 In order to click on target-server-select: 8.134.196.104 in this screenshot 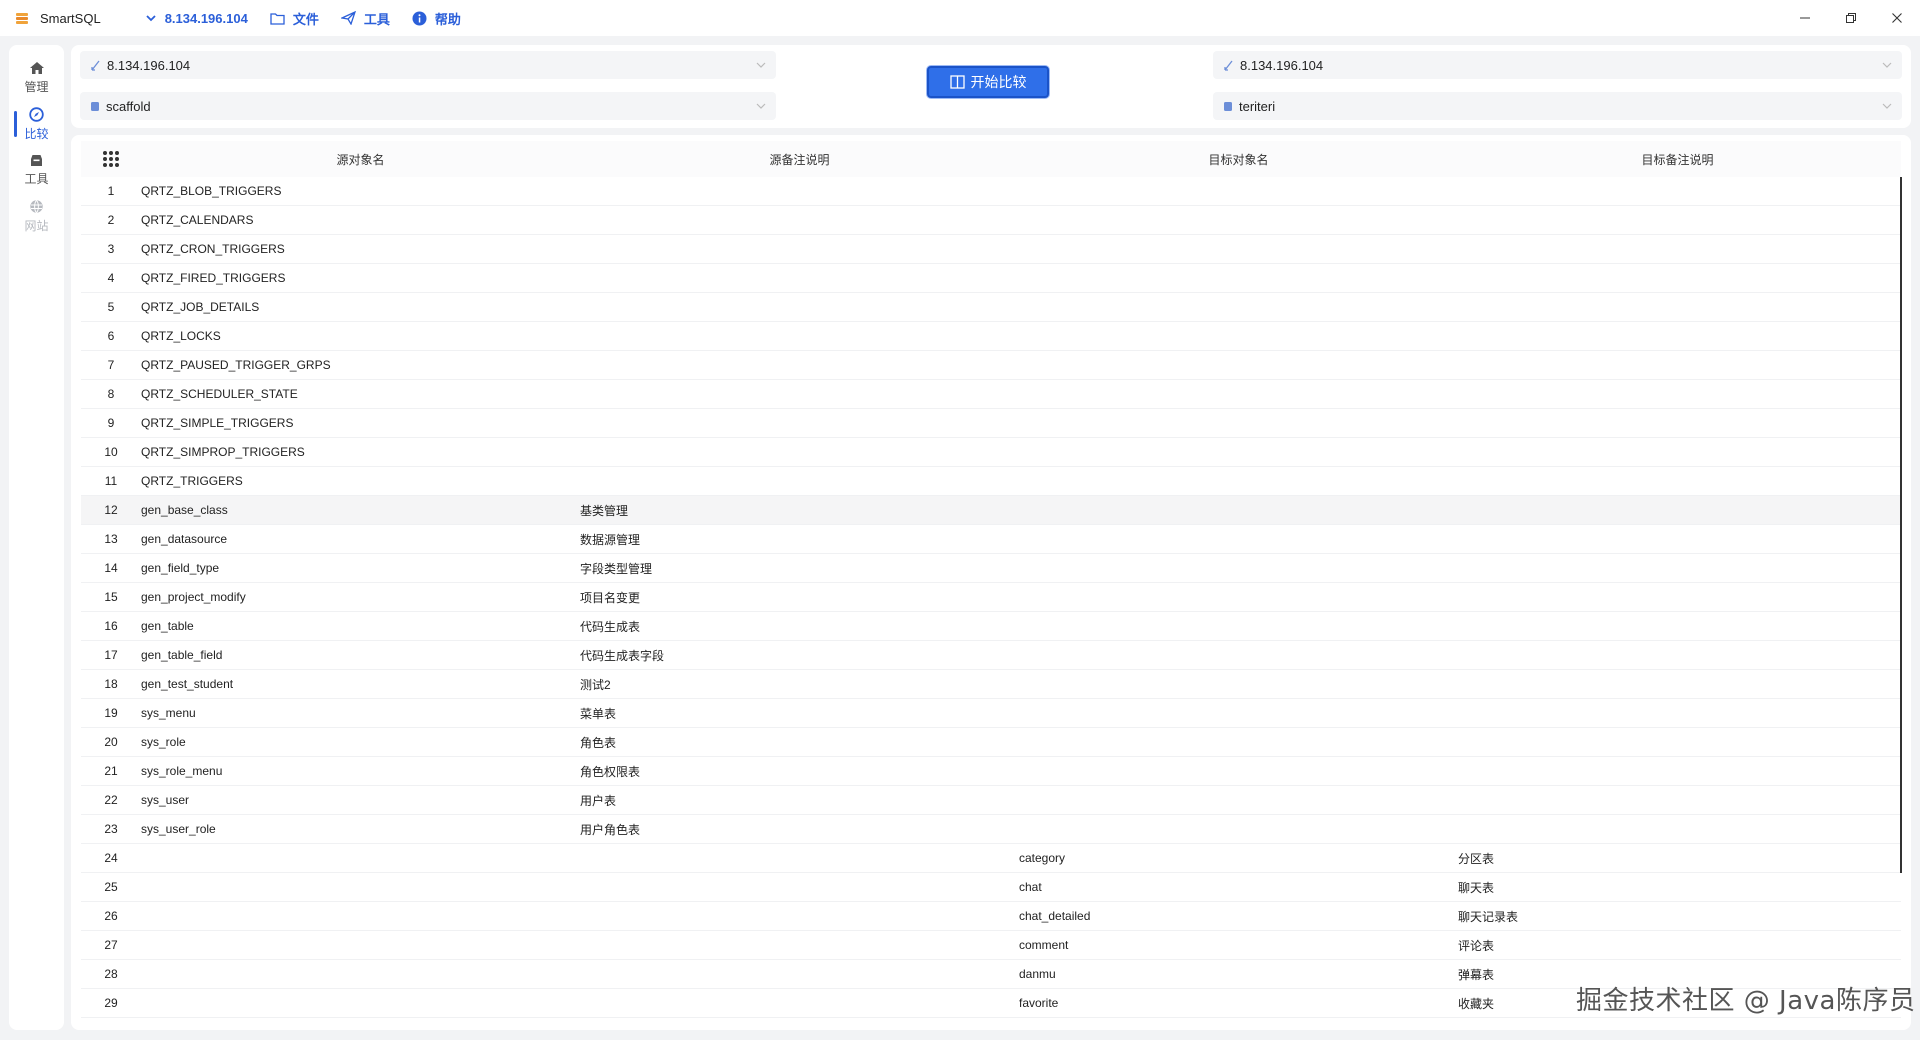, I will do `click(1557, 65)`.